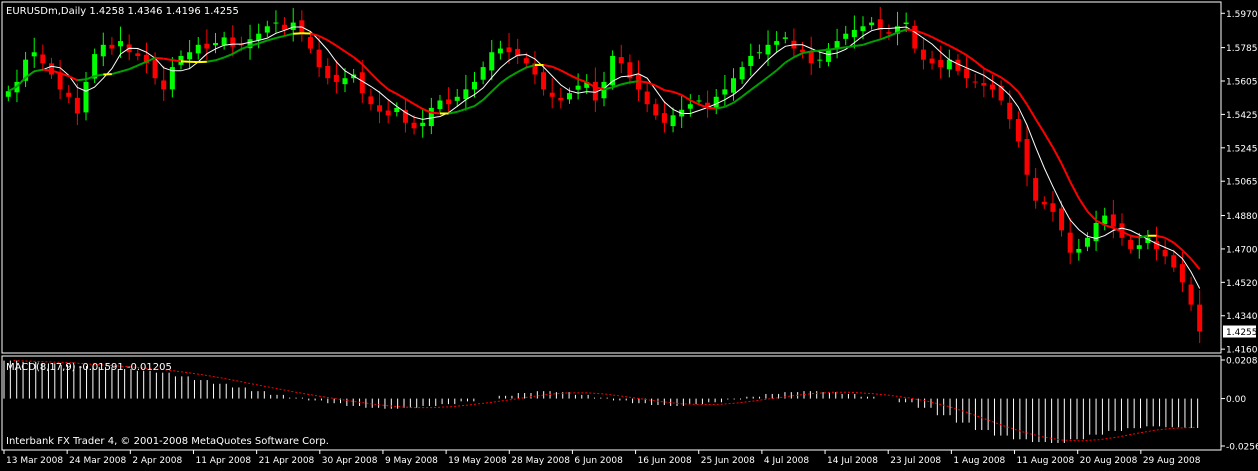 This screenshot has width=1258, height=471. Describe the element at coordinates (350, 461) in the screenshot. I see `date-axis-label: 30 Apr 2008` at that location.